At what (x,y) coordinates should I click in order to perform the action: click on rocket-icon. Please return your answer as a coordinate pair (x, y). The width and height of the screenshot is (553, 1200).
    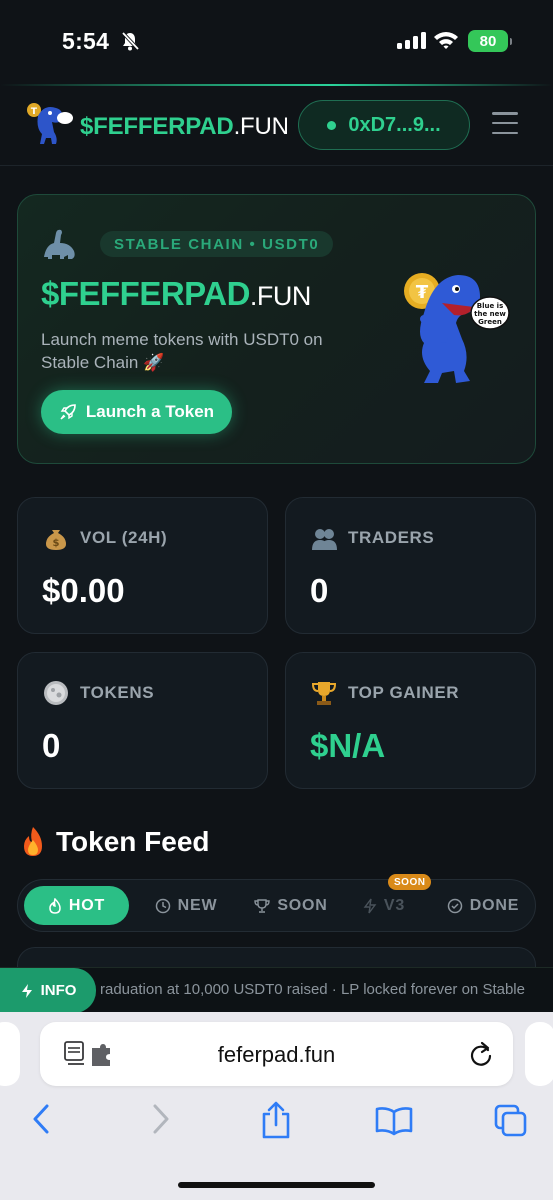
    Looking at the image, I should click on (68, 412).